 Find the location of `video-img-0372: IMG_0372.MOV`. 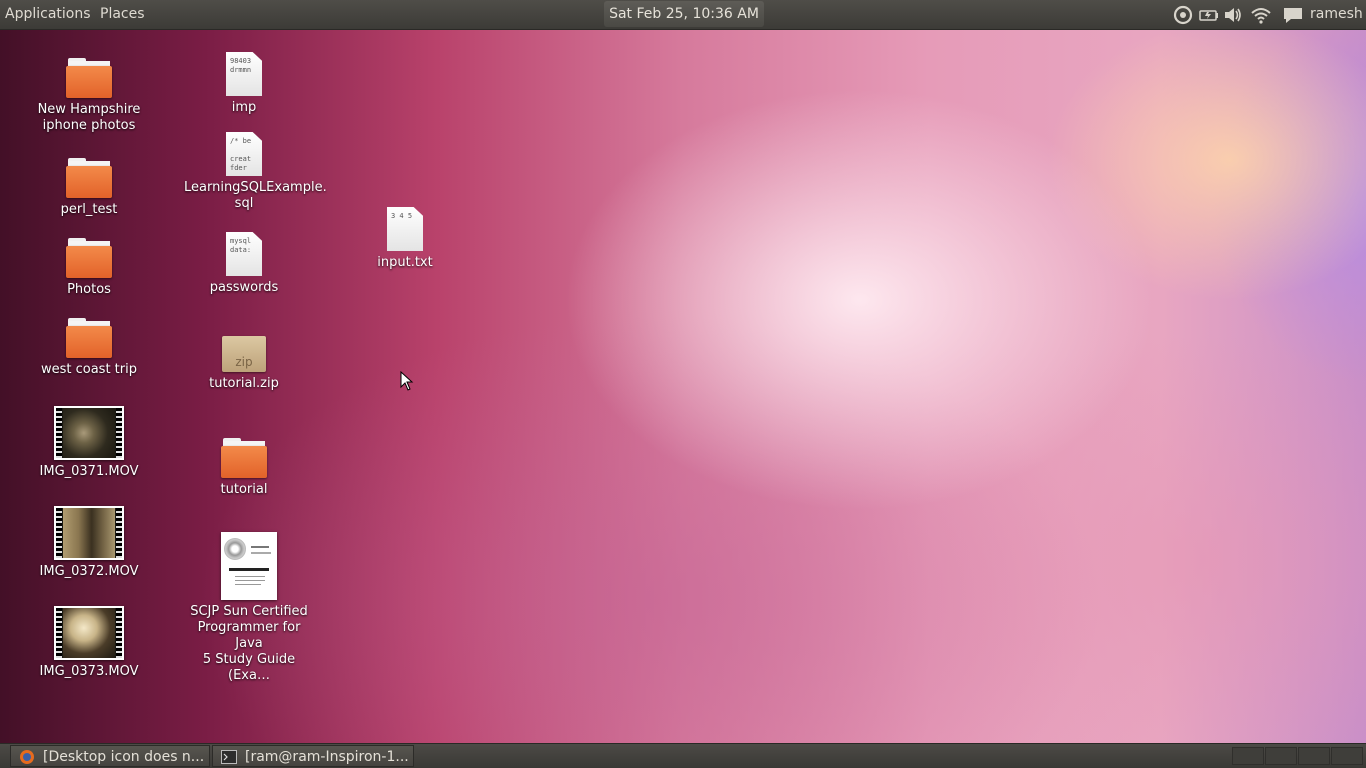

video-img-0372: IMG_0372.MOV is located at coordinates (89, 543).